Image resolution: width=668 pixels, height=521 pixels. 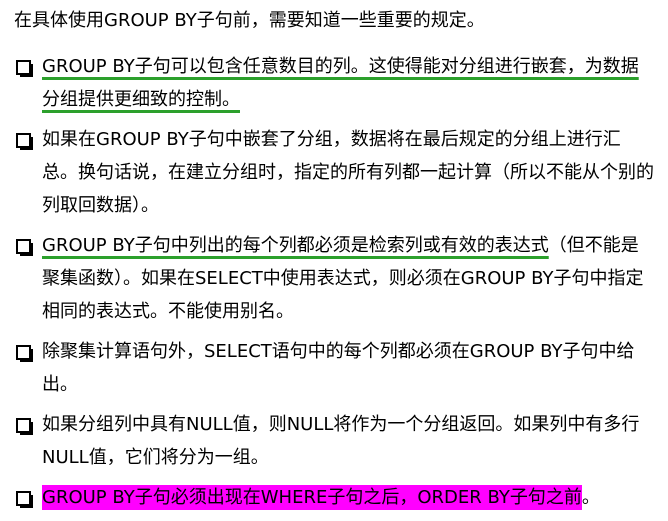 I want to click on rule-3-underlined-lead: GROUP BY子句中列出的每个列都必须是检索列或有效的表达式, so click(x=295, y=245).